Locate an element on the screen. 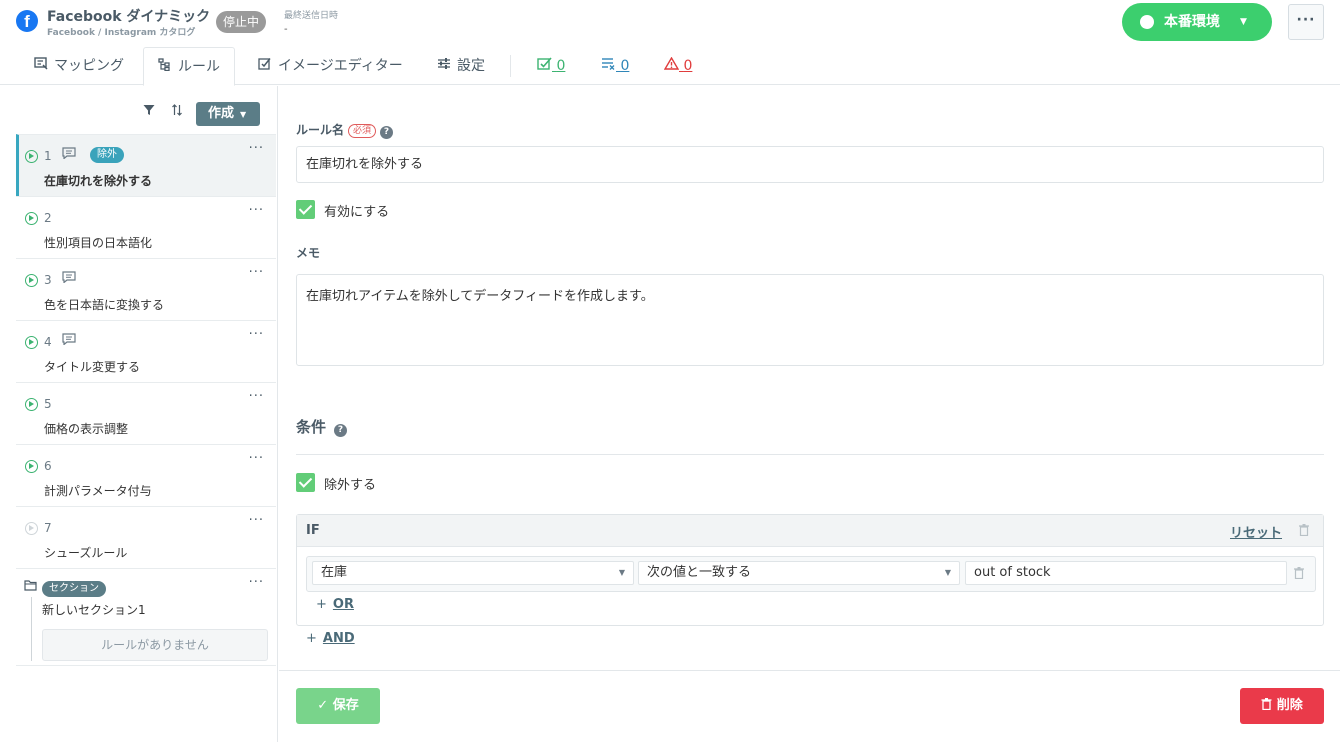 This screenshot has width=1340, height=742. field-select: 在庫 ▼ is located at coordinates (473, 573).